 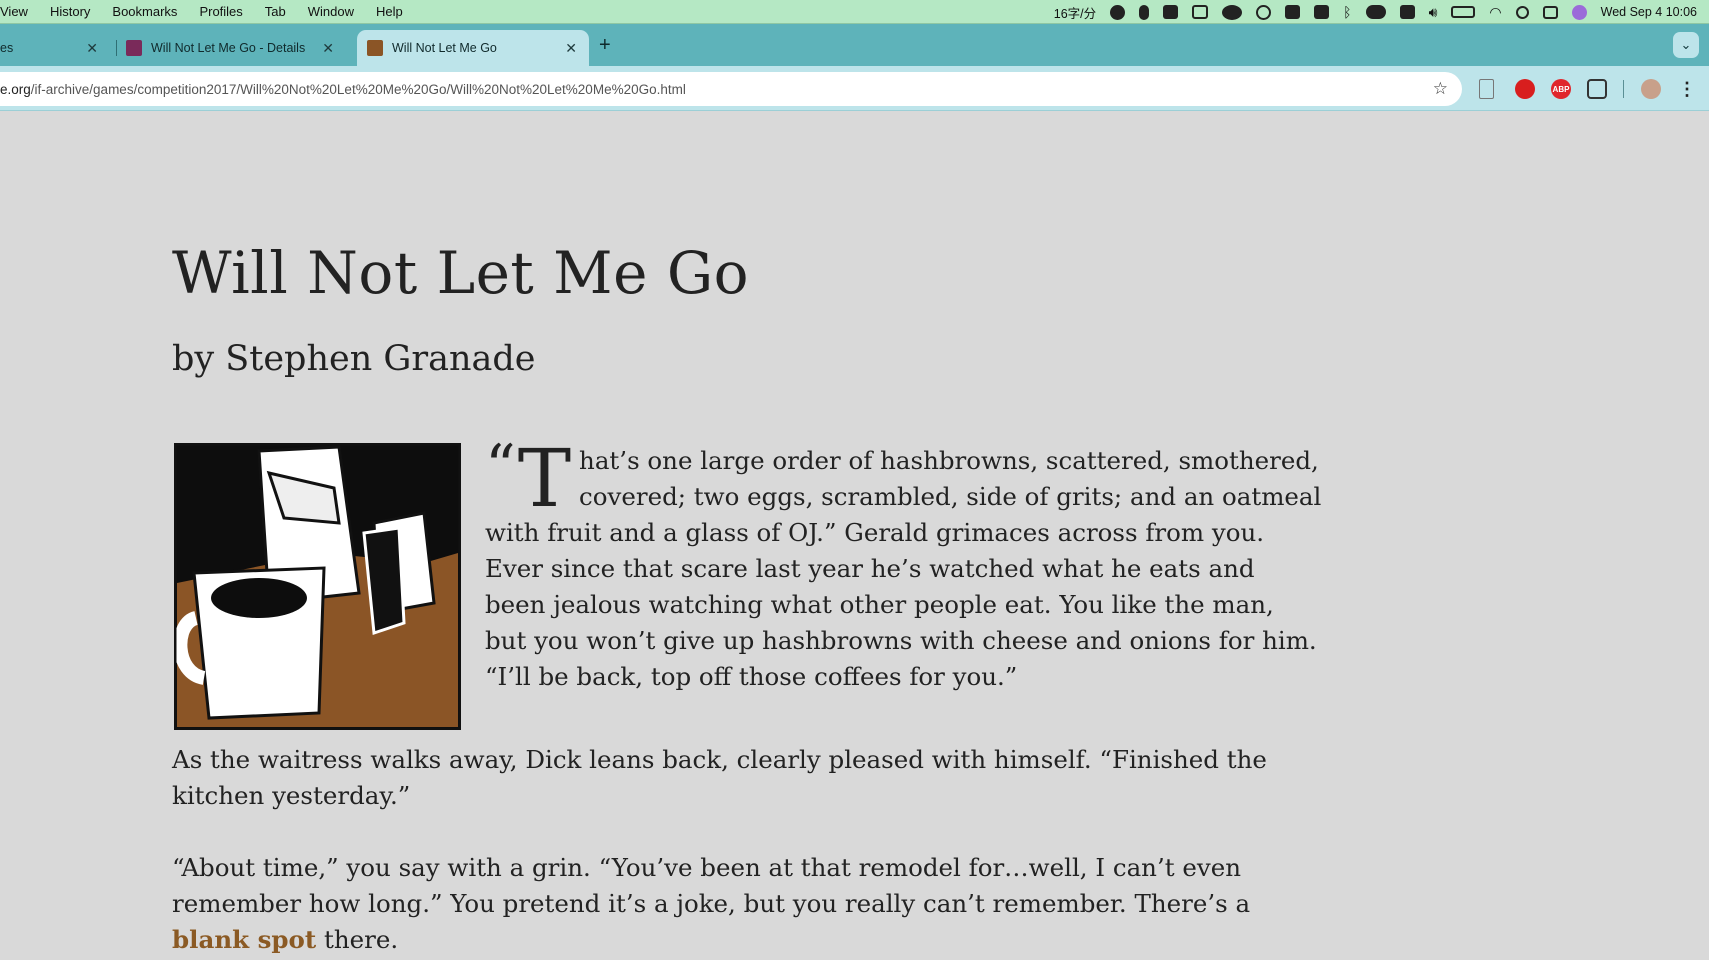 What do you see at coordinates (1407, 12) in the screenshot?
I see `sync-icon` at bounding box center [1407, 12].